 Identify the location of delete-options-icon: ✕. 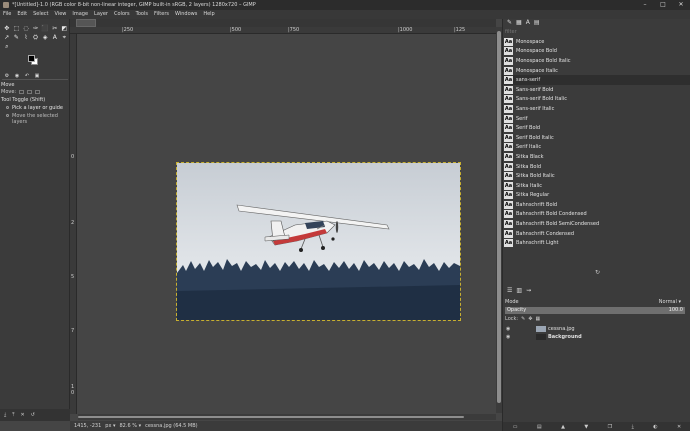
(22, 415).